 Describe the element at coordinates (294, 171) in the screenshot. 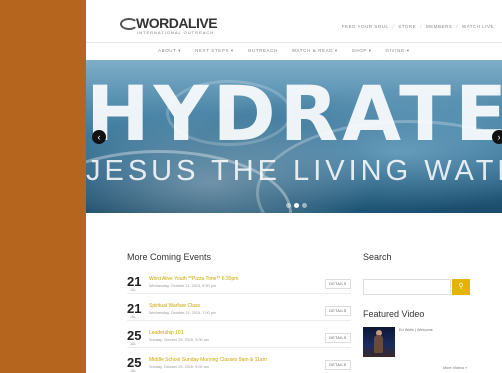

I see `hero-subtitle: JESUS THE LIVING WATER` at that location.